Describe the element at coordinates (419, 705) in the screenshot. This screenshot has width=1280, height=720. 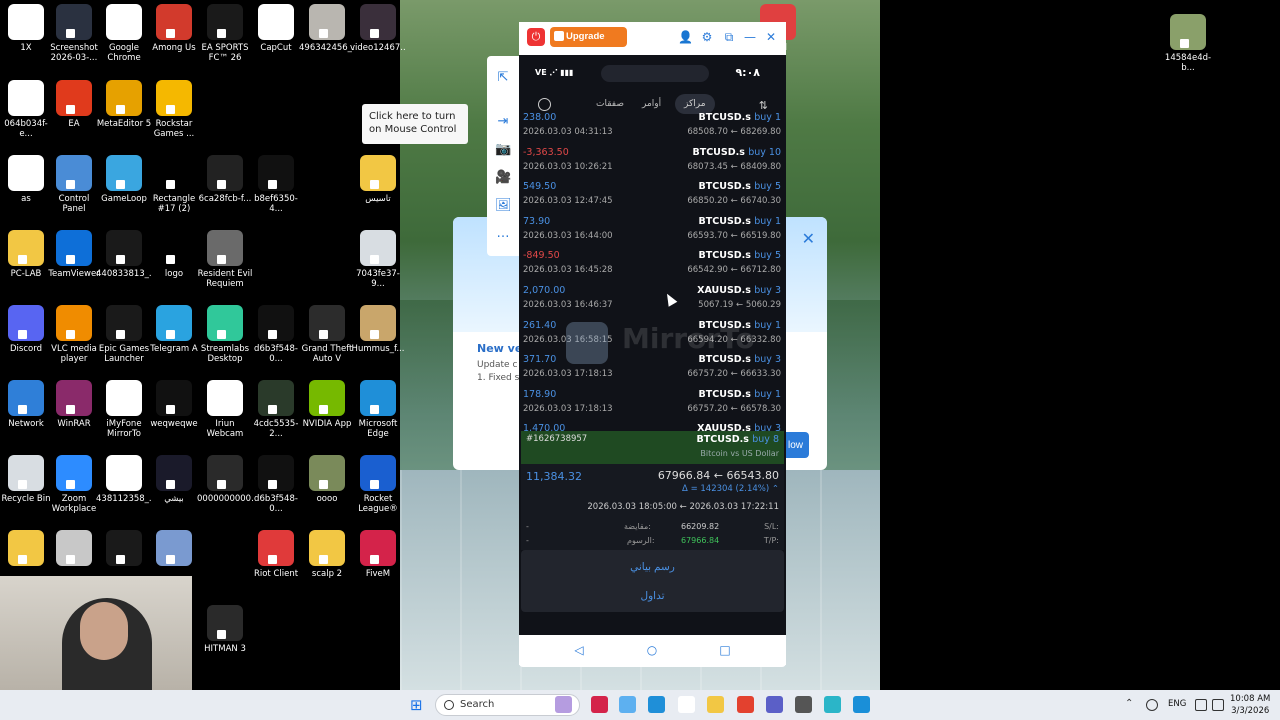
I see `start-button: ⊞` at that location.